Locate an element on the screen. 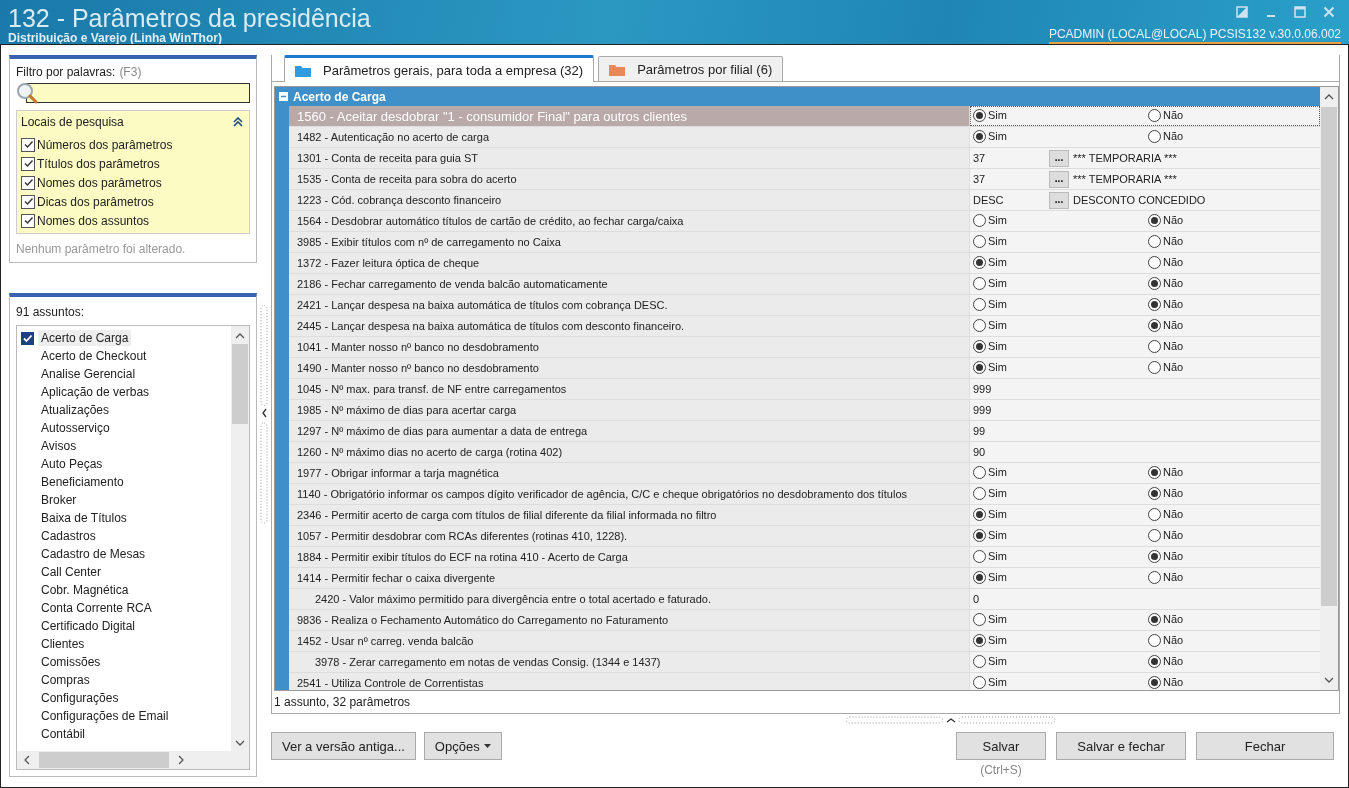 This screenshot has height=788, width=1349. parameter-row: 3985 - Exibir títulos com nº de carregamento no Caixa Sim Não is located at coordinates (804, 242).